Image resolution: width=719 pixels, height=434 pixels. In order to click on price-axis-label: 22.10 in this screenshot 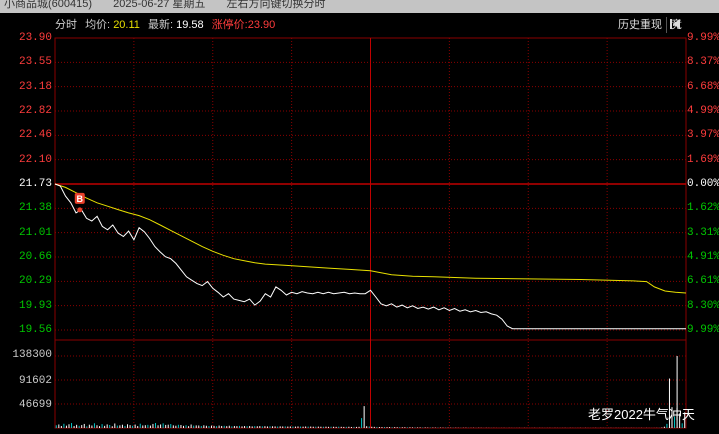, I will do `click(35, 159)`.